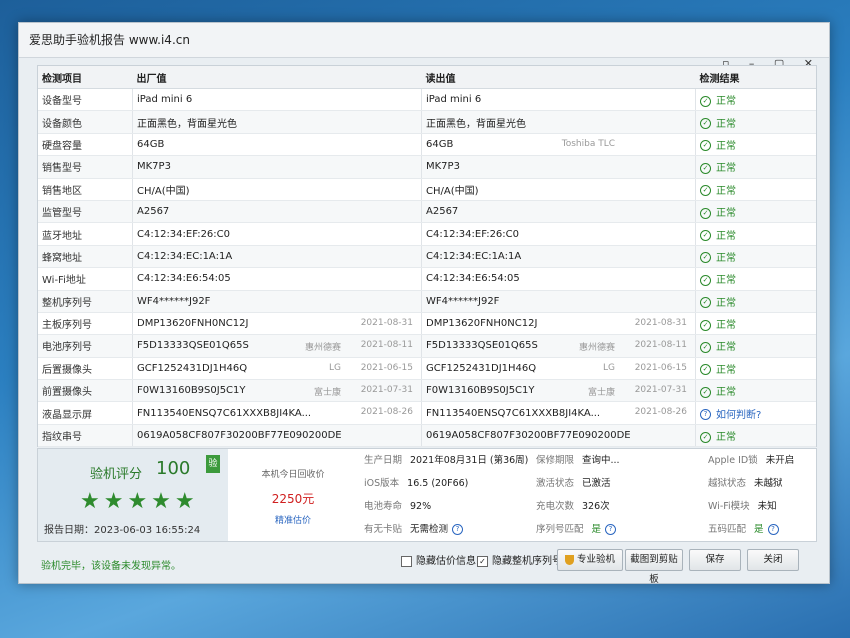 The width and height of the screenshot is (850, 638). I want to click on table-row: 设备型号 iPad mini 6 iPad mini 6 ✓ 正常, so click(427, 100).